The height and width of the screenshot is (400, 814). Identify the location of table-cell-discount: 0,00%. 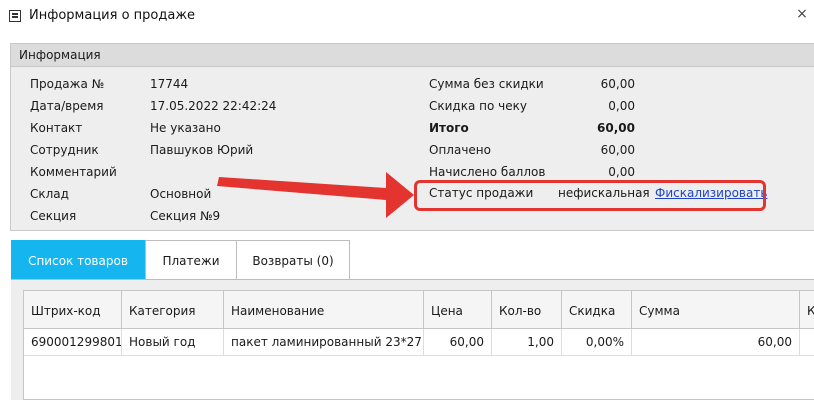
(597, 342).